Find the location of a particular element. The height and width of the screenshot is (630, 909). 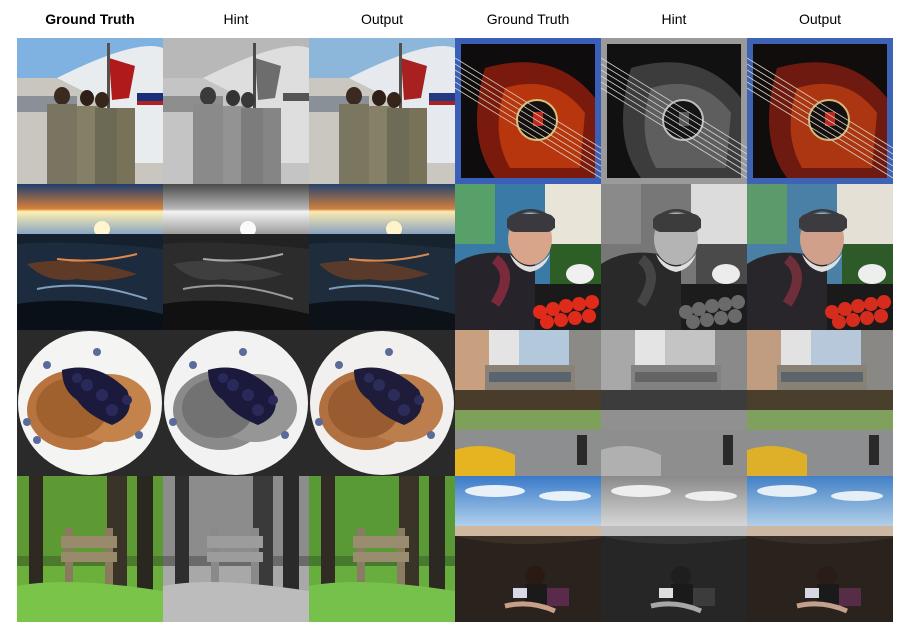

header-output-right: Output is located at coordinates (820, 19).